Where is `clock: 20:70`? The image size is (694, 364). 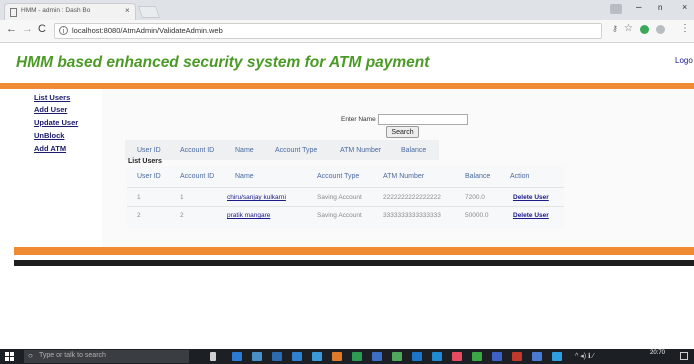
clock: 20:70 is located at coordinates (657, 353).